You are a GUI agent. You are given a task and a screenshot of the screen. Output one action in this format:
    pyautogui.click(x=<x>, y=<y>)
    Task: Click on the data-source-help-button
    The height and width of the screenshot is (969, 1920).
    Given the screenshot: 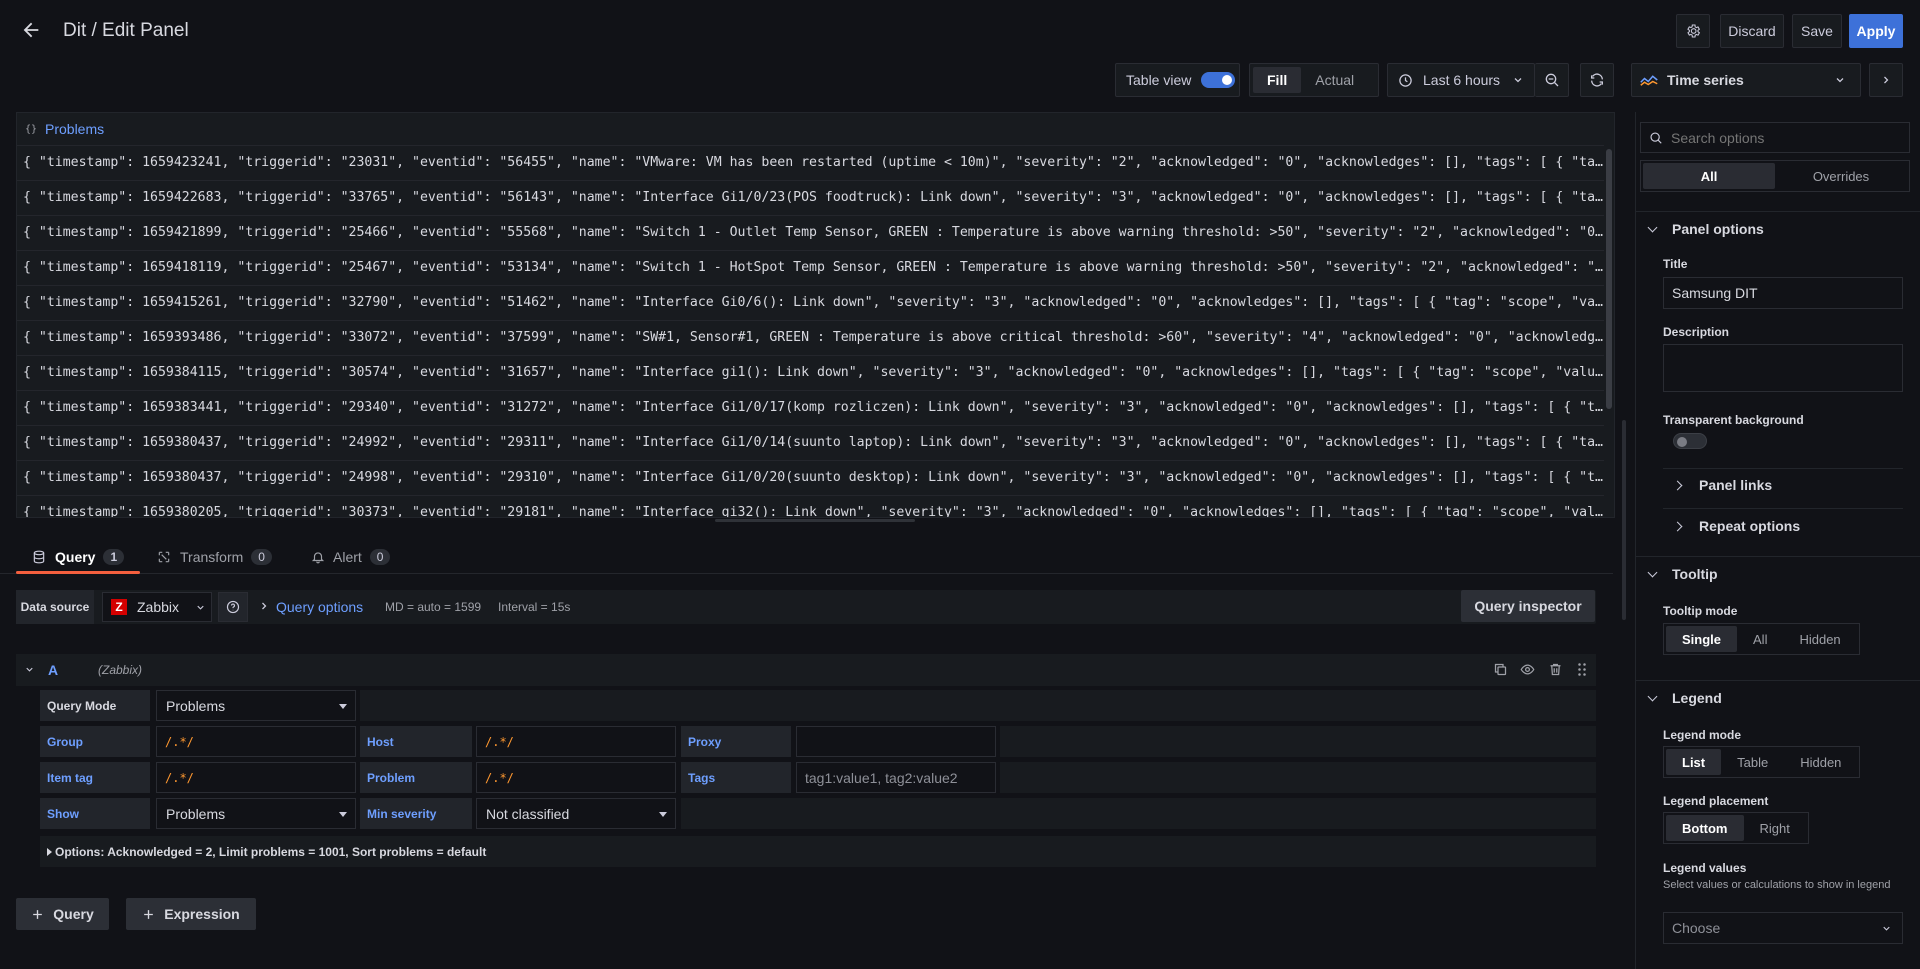 What is the action you would take?
    pyautogui.click(x=233, y=607)
    